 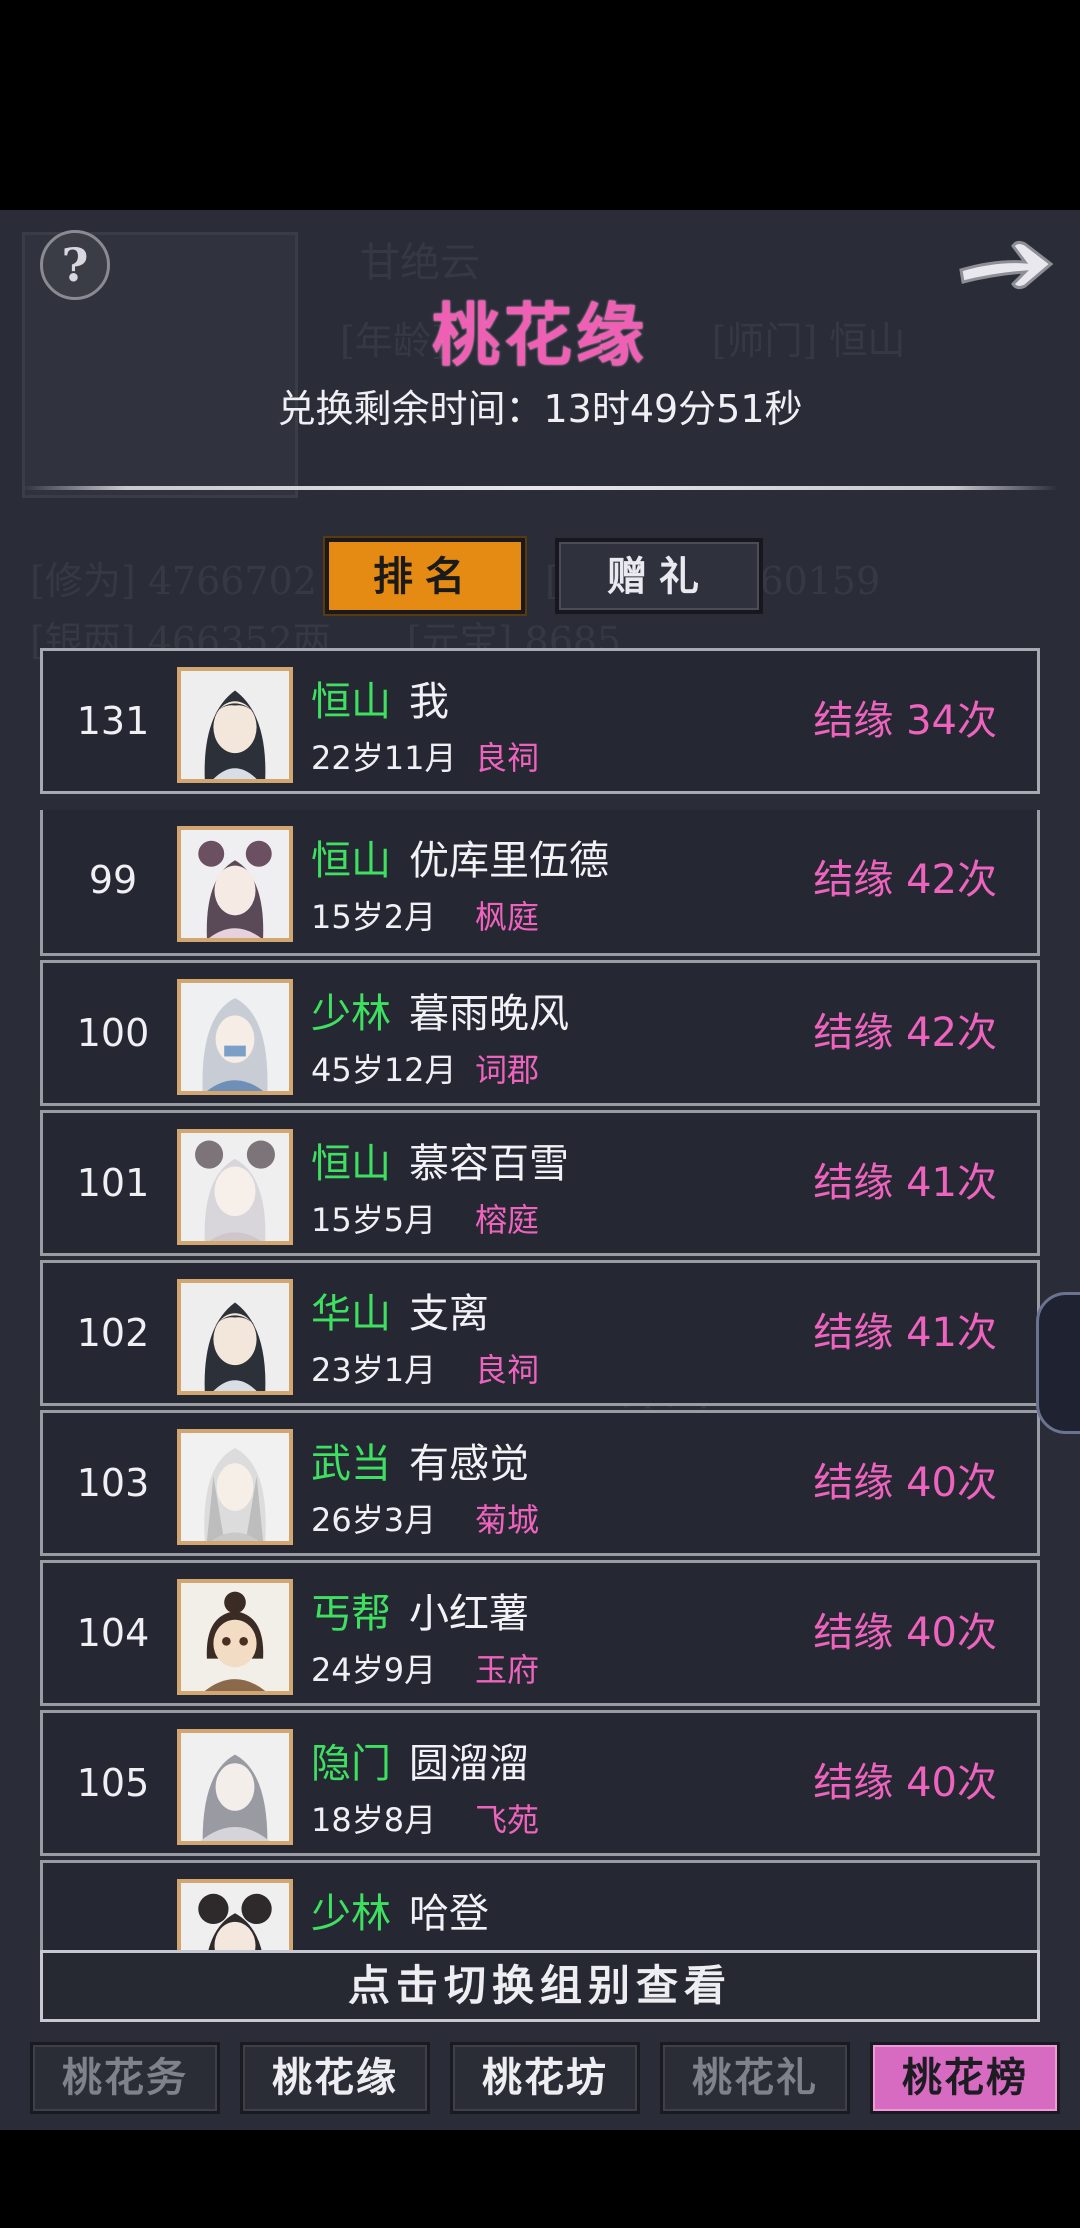 What do you see at coordinates (509, 861) in the screenshot?
I see `player-name: 优库里伍德` at bounding box center [509, 861].